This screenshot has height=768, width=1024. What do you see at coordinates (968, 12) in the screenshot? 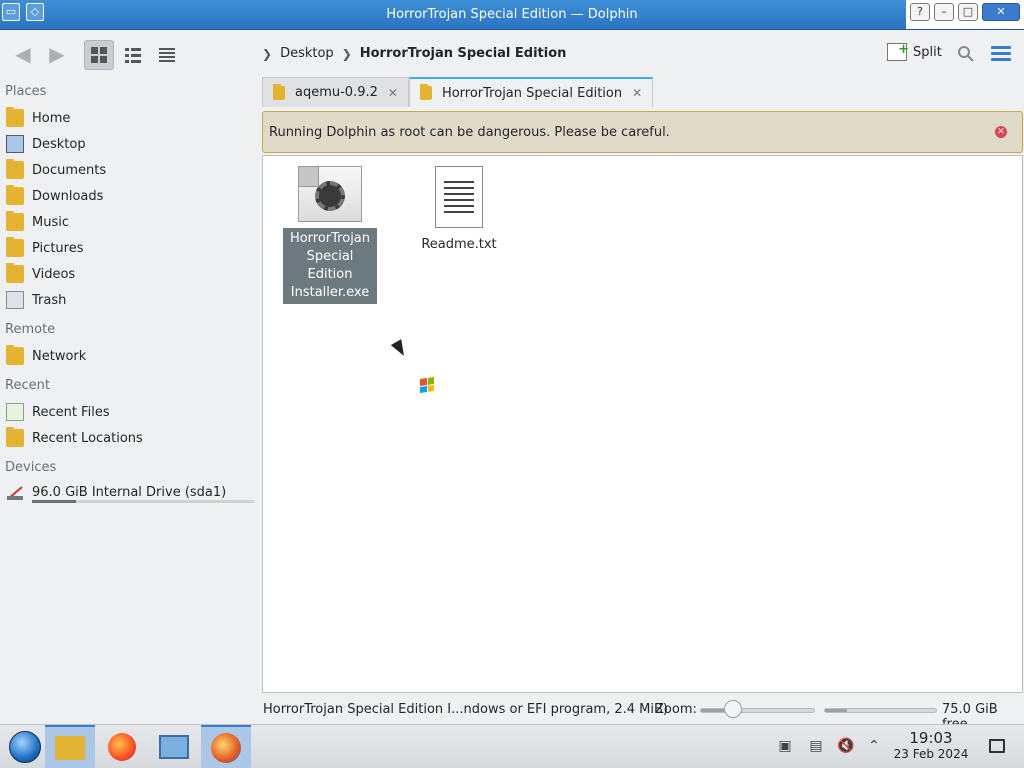
I see `maximize-button: □` at bounding box center [968, 12].